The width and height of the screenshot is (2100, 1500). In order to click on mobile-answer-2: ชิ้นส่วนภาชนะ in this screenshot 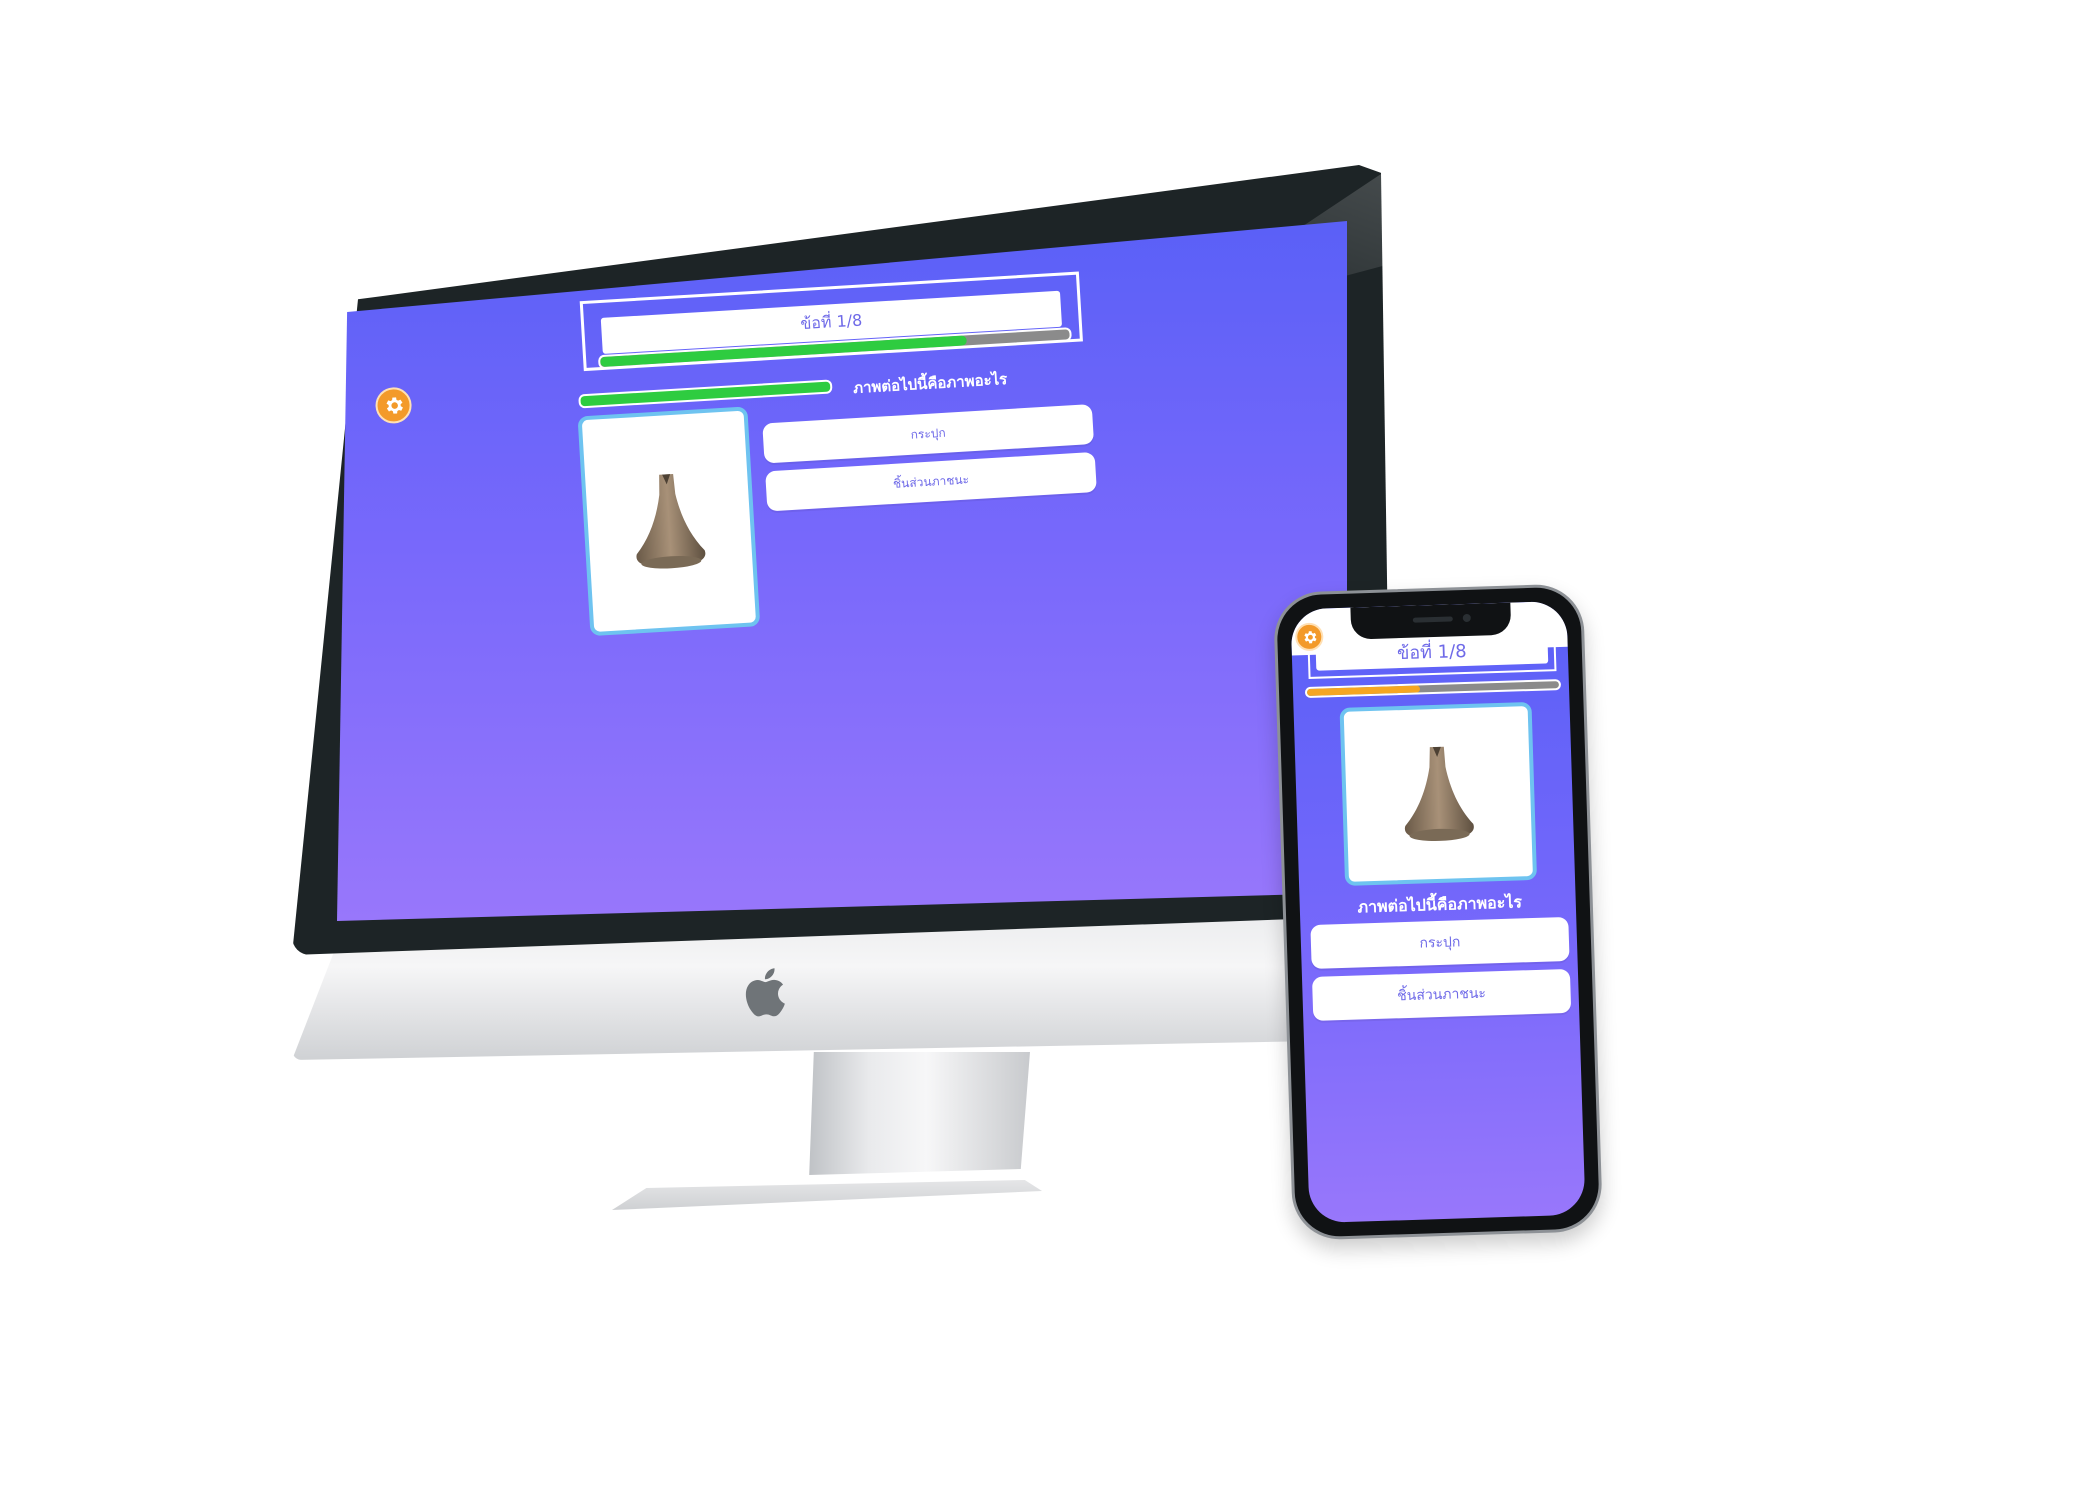, I will do `click(1441, 994)`.